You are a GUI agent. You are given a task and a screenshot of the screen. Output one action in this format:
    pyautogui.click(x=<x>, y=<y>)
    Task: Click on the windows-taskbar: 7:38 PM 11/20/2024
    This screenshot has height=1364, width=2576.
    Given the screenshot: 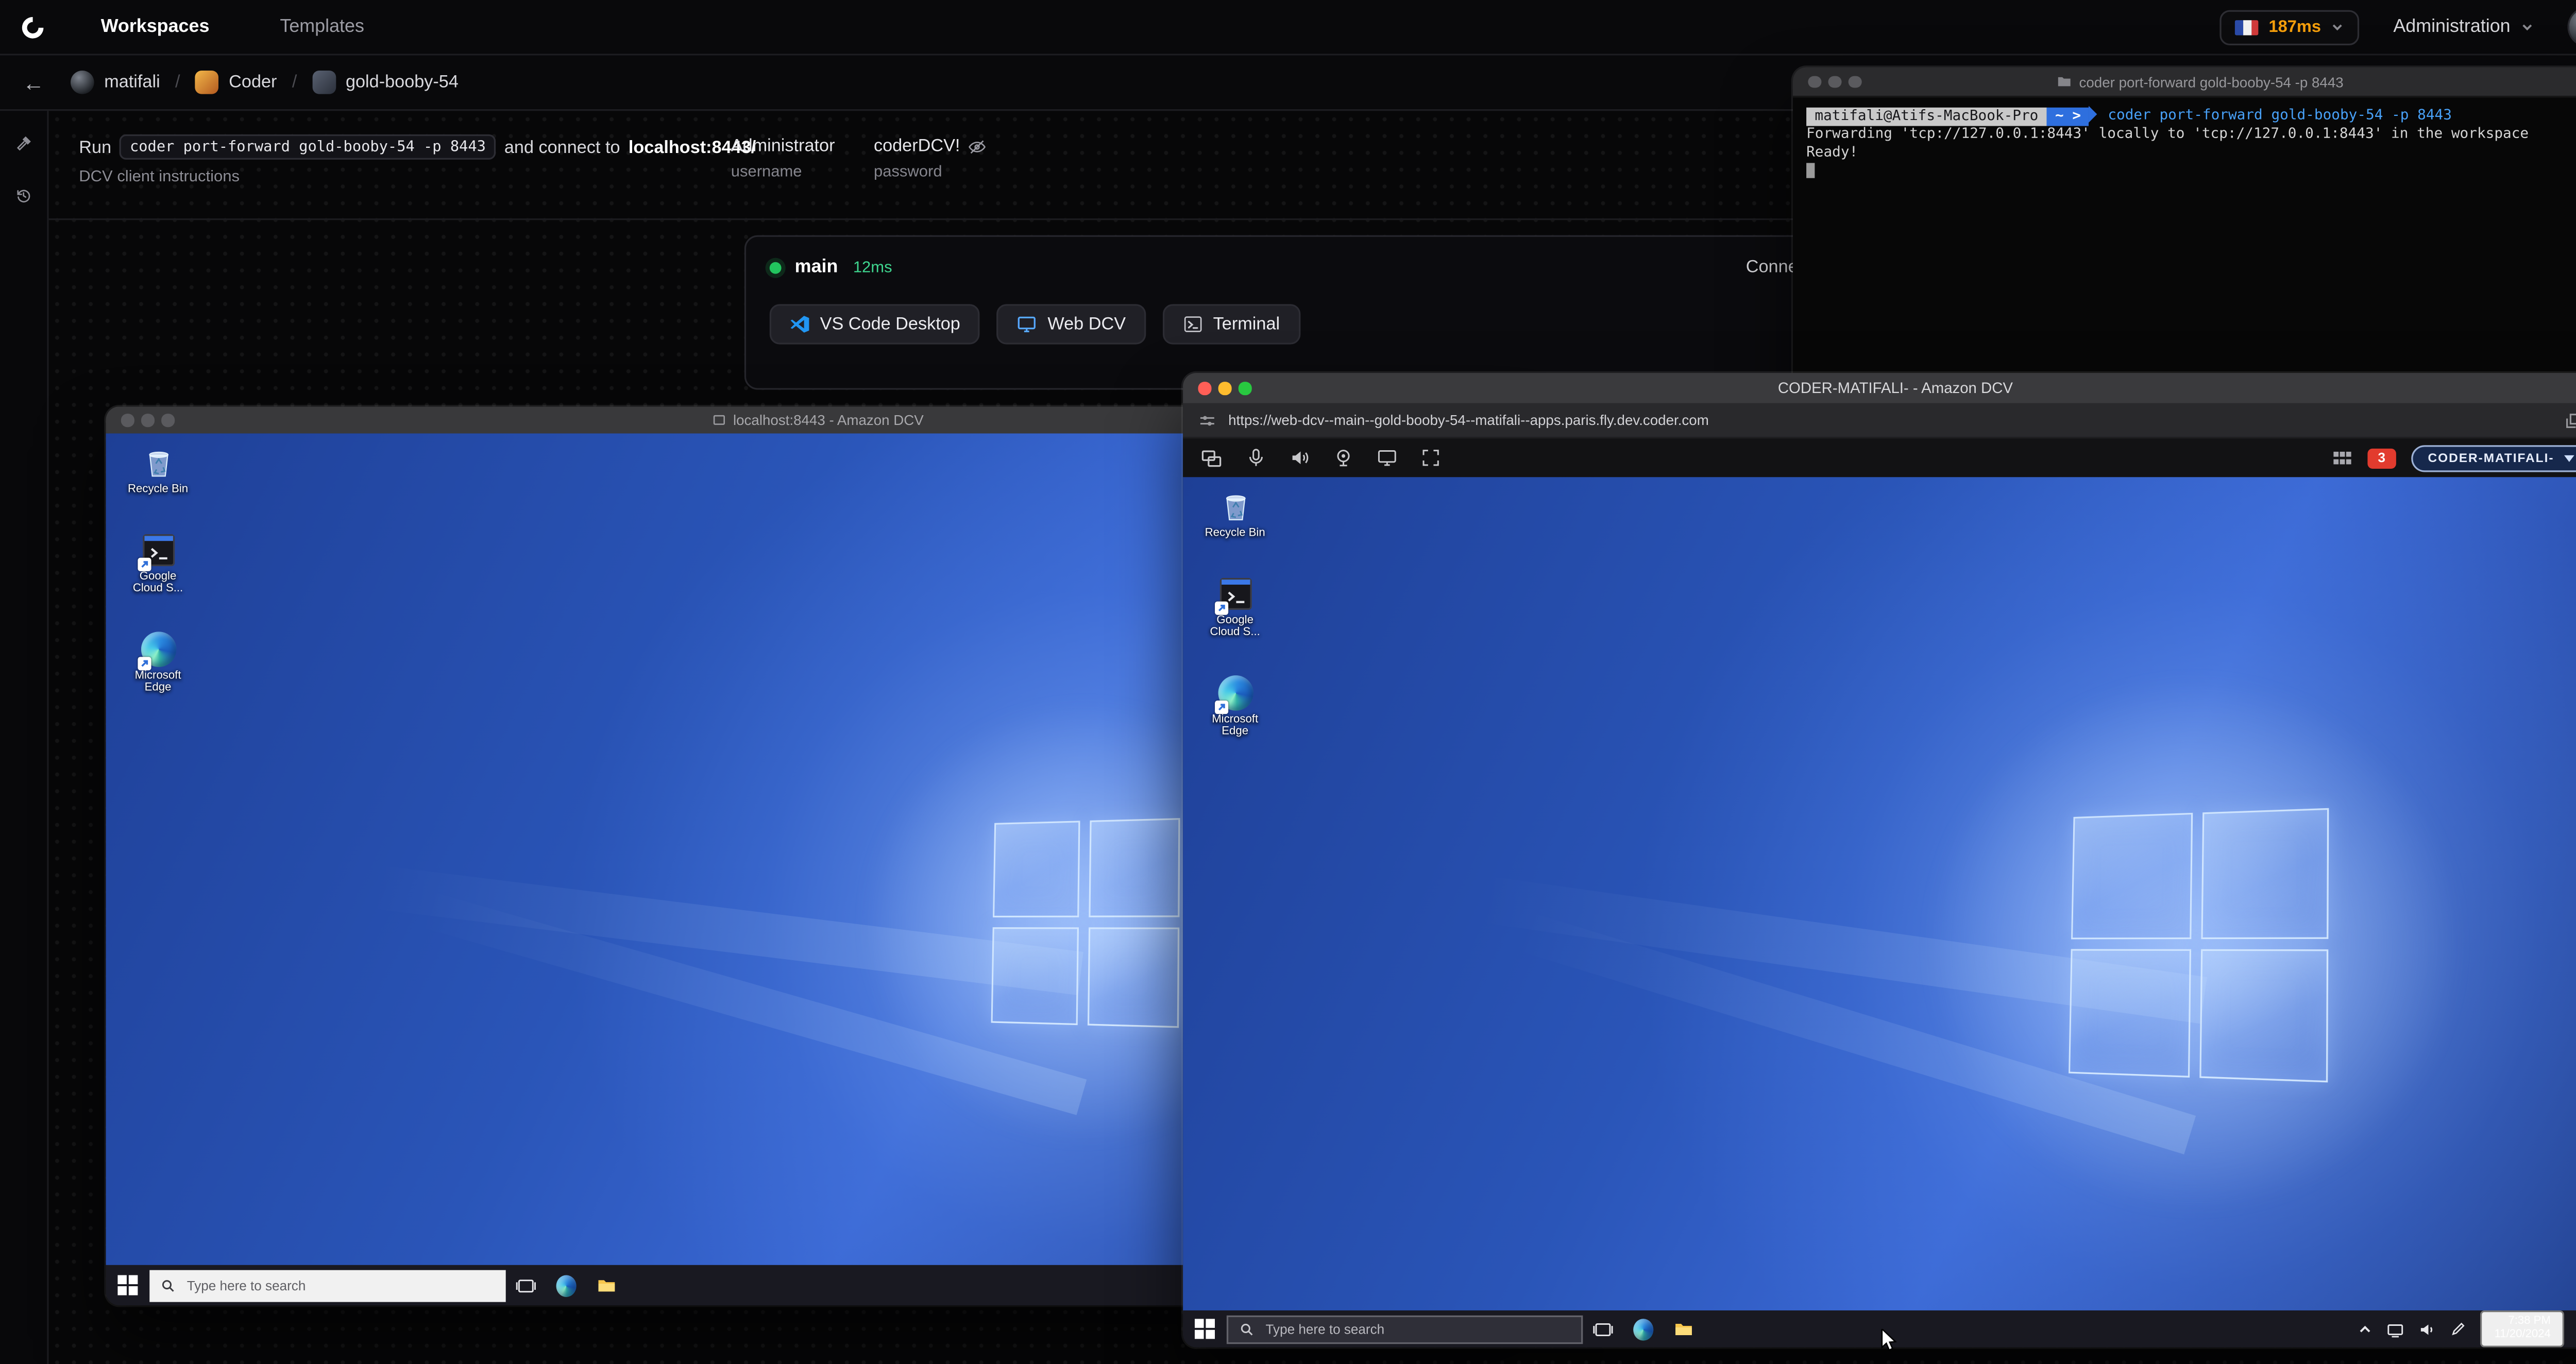 What is the action you would take?
    pyautogui.click(x=1879, y=1329)
    